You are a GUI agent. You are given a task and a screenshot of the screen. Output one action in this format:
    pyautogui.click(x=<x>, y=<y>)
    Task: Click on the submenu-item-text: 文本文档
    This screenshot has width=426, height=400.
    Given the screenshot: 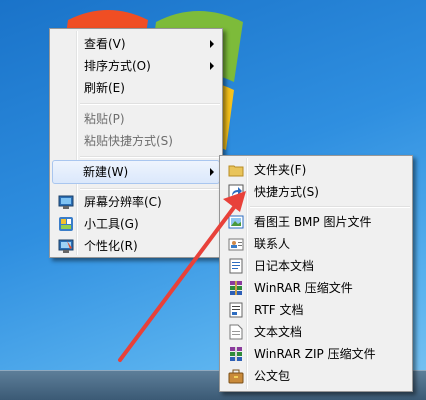 What is the action you would take?
    pyautogui.click(x=316, y=332)
    